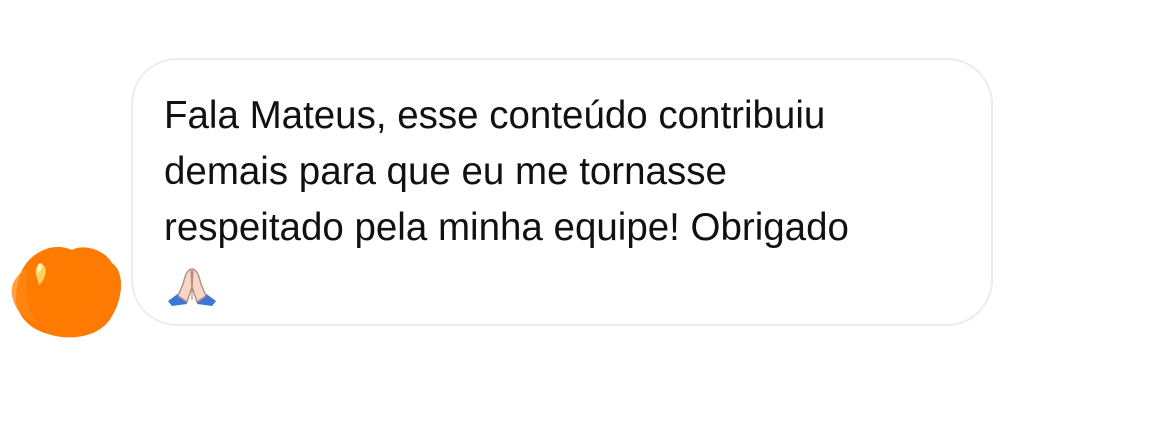  What do you see at coordinates (192, 286) in the screenshot?
I see `folded-hands-icon` at bounding box center [192, 286].